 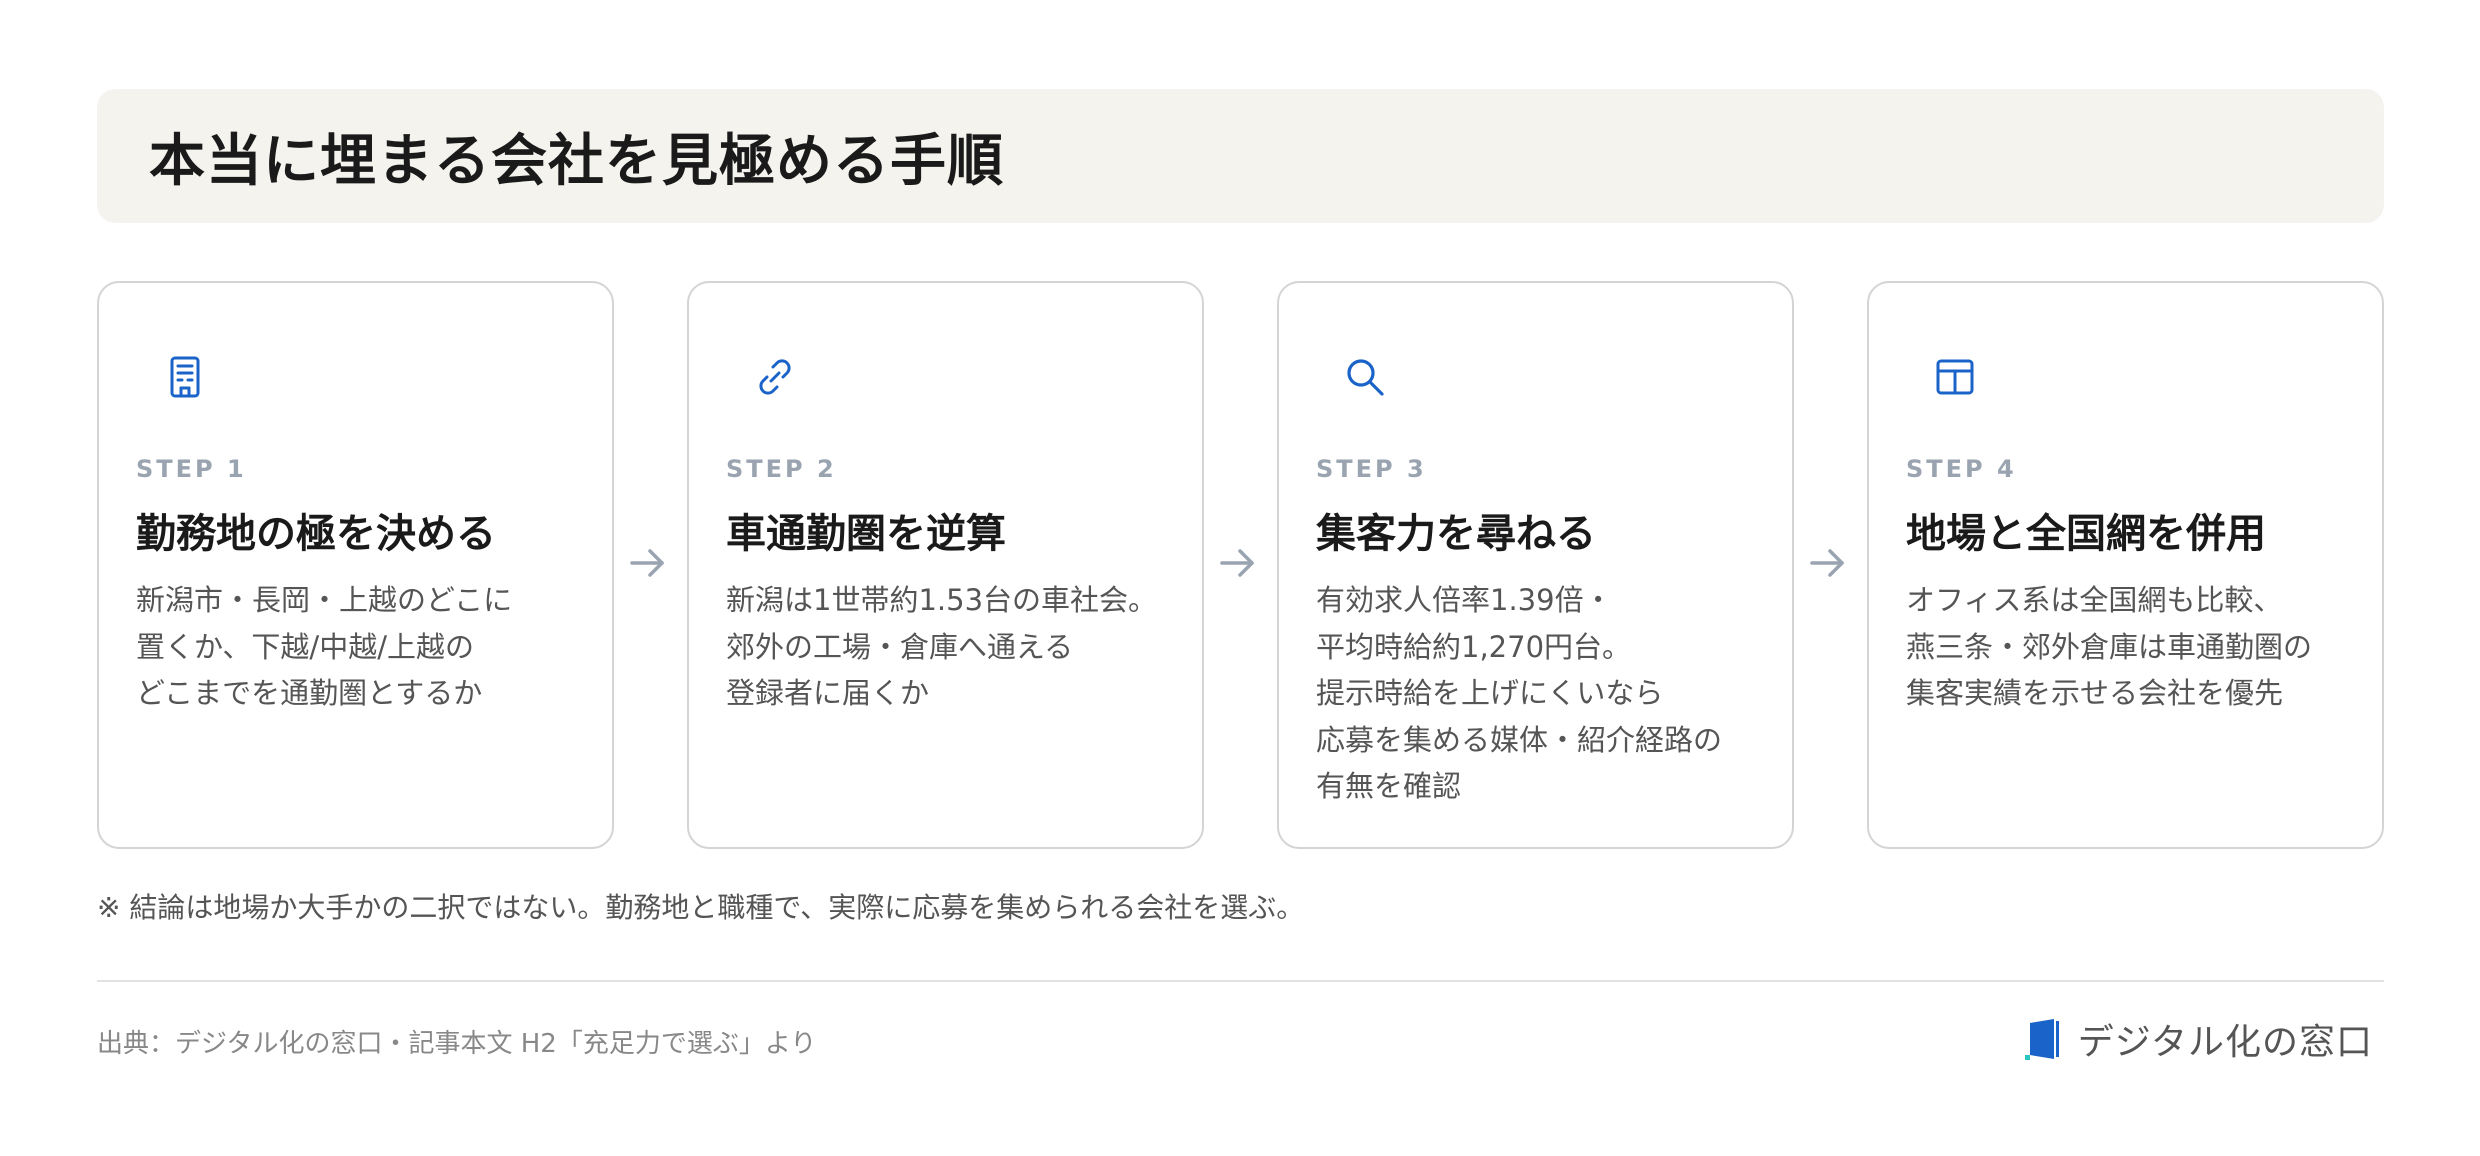 I want to click on link-icon, so click(x=775, y=377).